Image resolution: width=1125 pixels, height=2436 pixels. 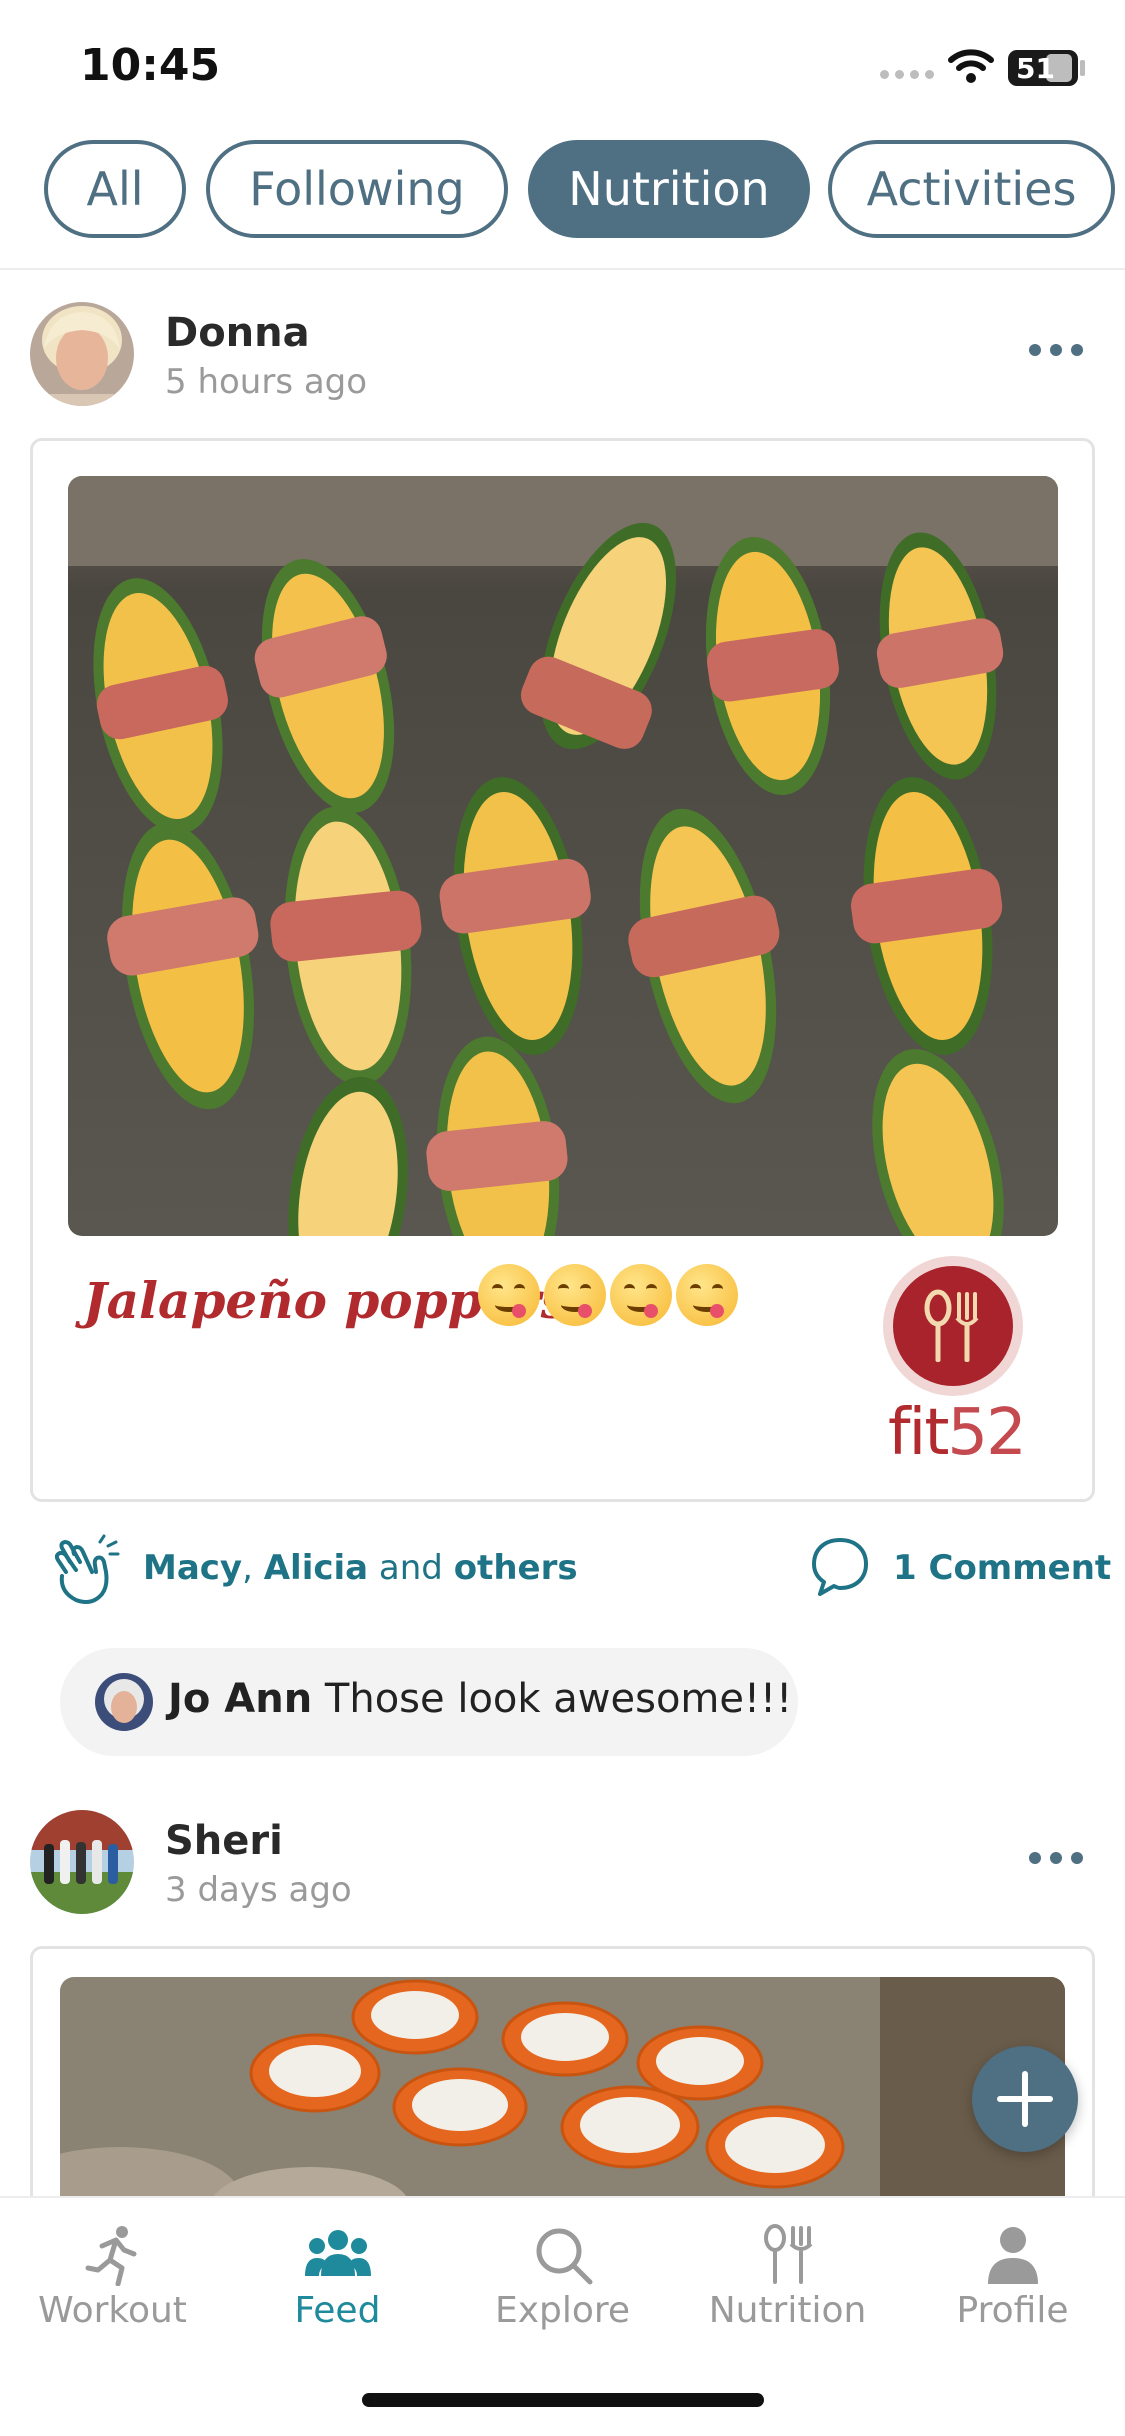 I want to click on header-divider, so click(x=562, y=269).